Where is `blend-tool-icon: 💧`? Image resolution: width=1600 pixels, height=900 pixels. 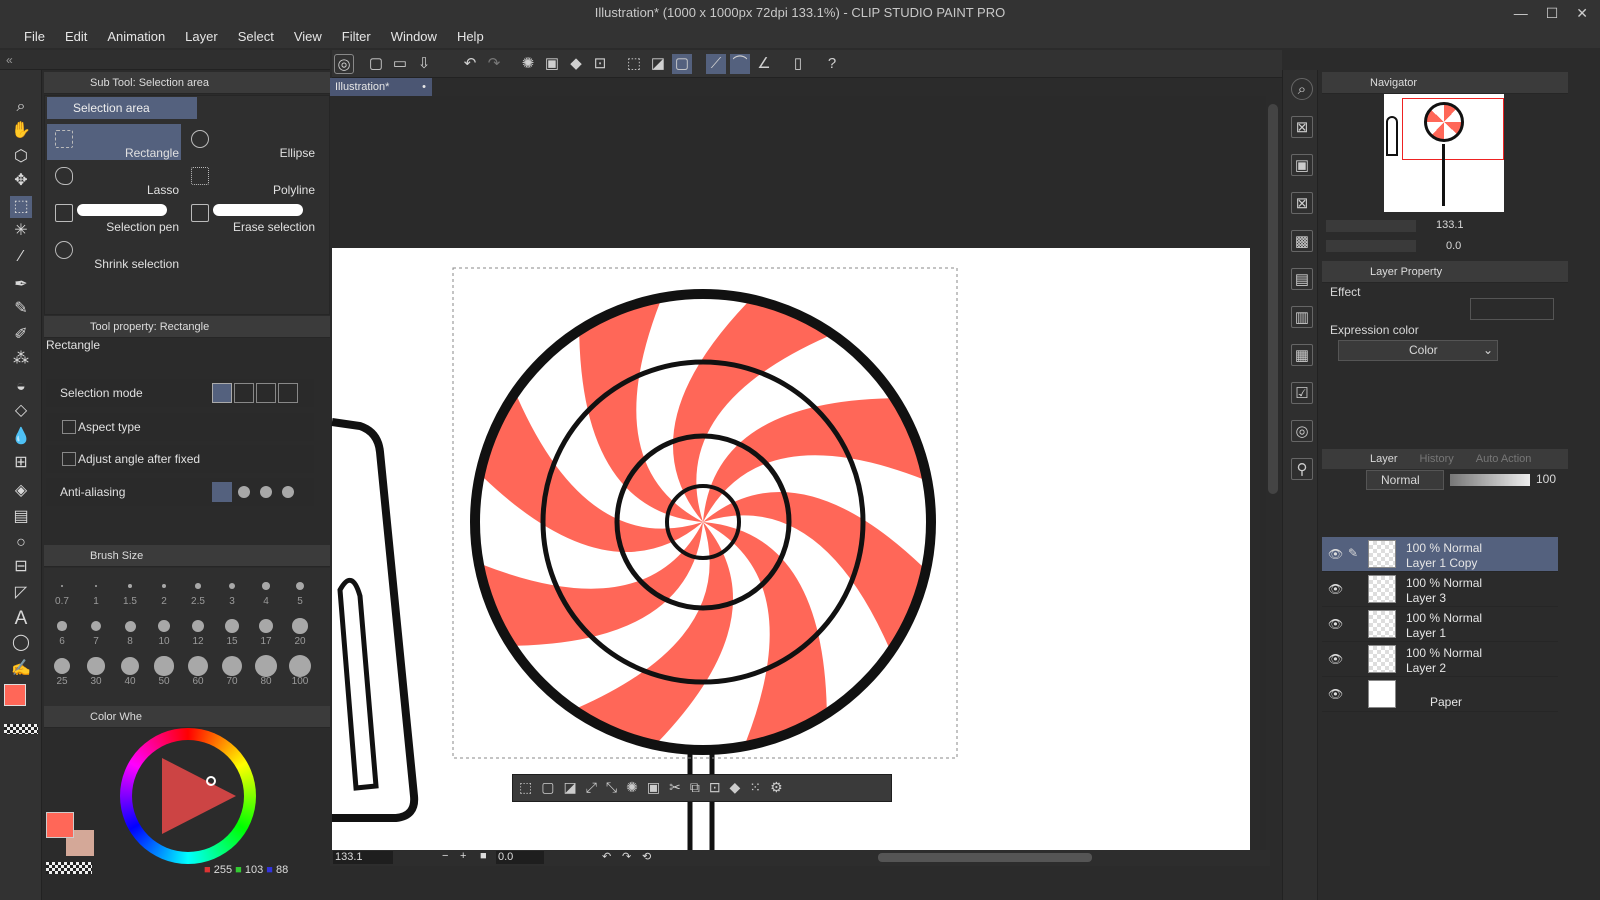 blend-tool-icon: 💧 is located at coordinates (21, 437).